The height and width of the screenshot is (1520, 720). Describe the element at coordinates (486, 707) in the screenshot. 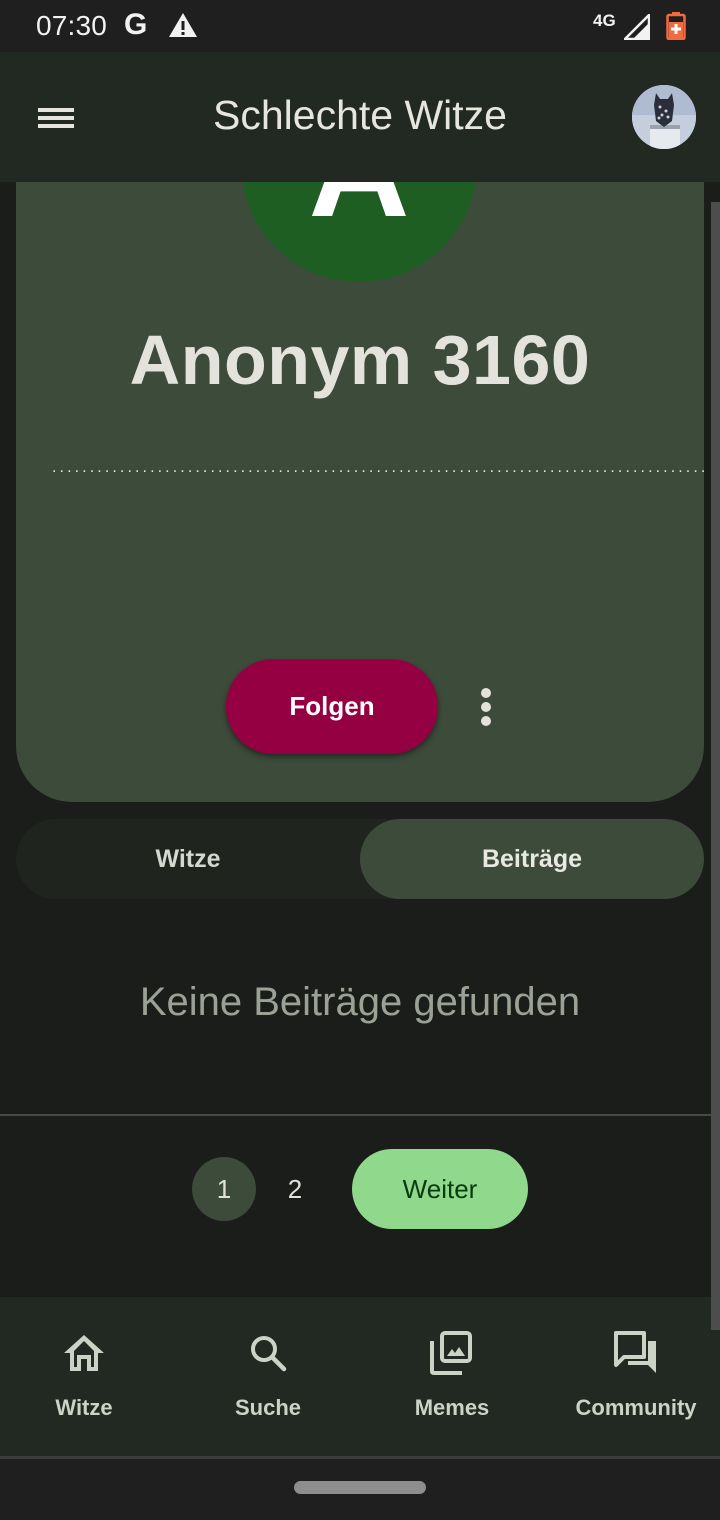

I see `more-options-button` at that location.